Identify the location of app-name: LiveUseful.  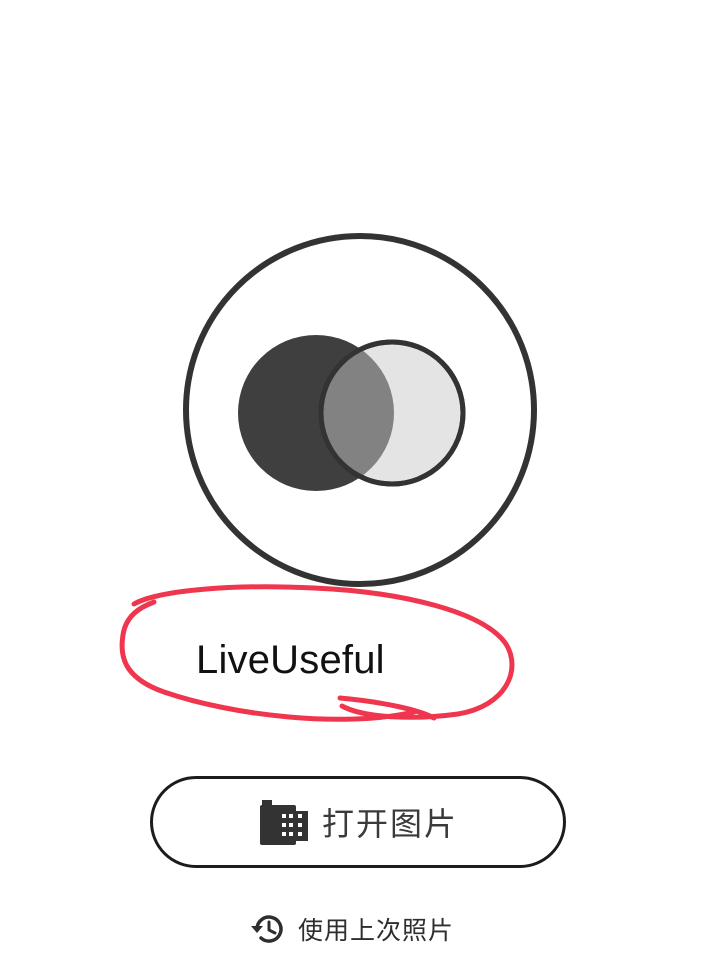
(290, 660).